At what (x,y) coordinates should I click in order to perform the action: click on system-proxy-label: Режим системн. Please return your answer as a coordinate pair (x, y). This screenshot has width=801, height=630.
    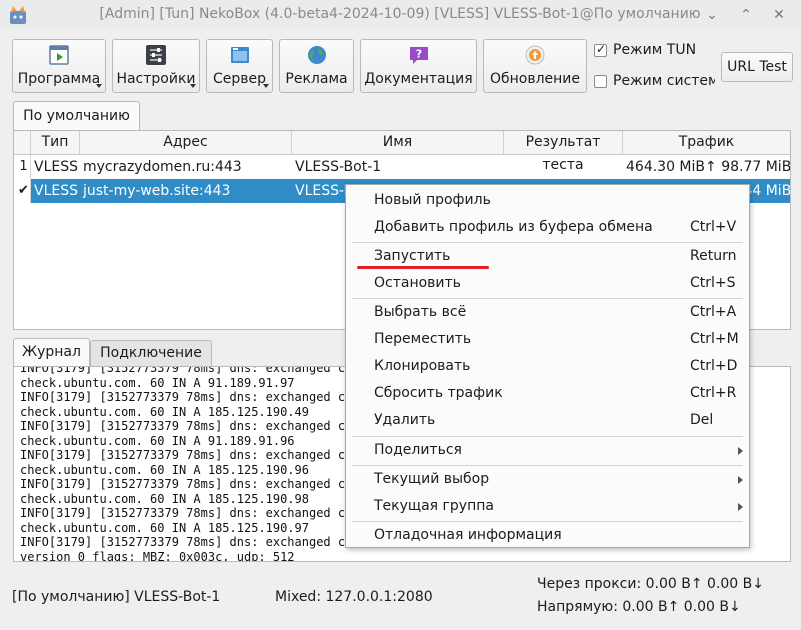
    Looking at the image, I should click on (664, 81).